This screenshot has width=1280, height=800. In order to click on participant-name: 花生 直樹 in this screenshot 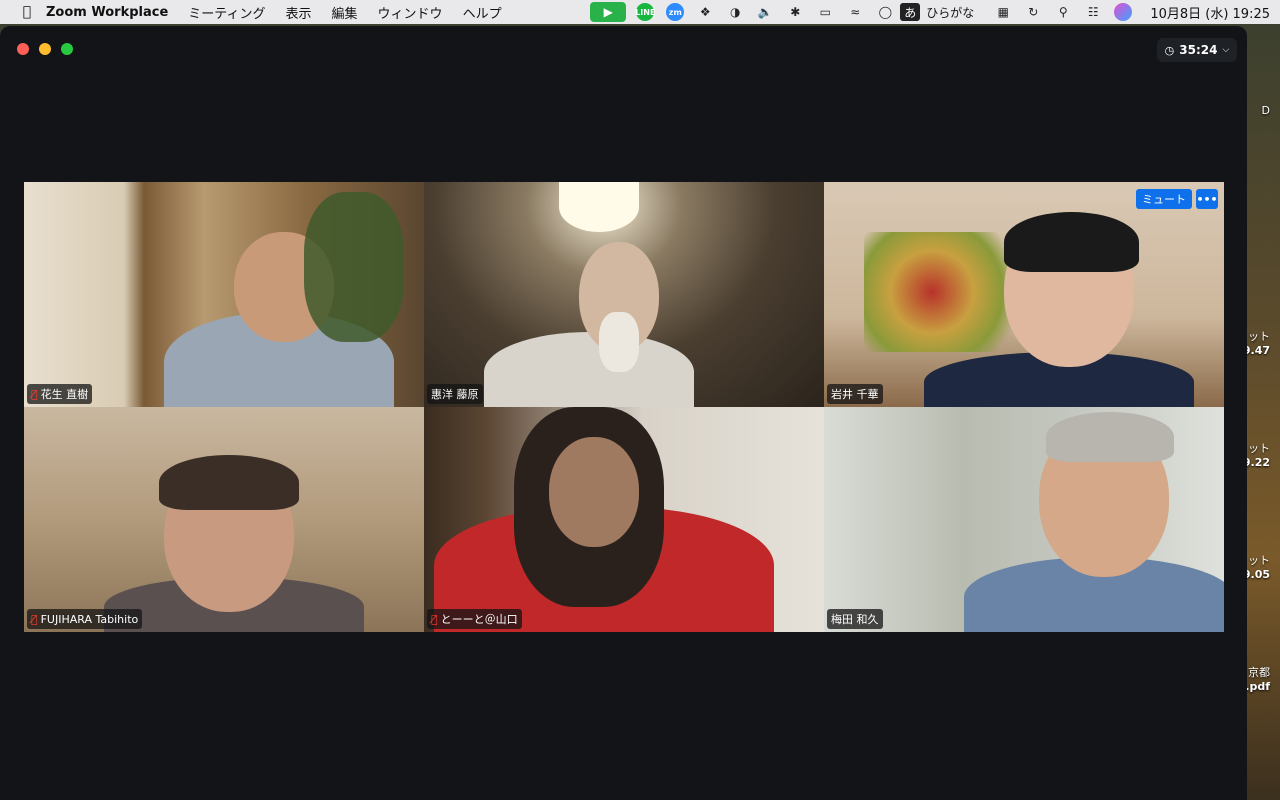, I will do `click(64, 394)`.